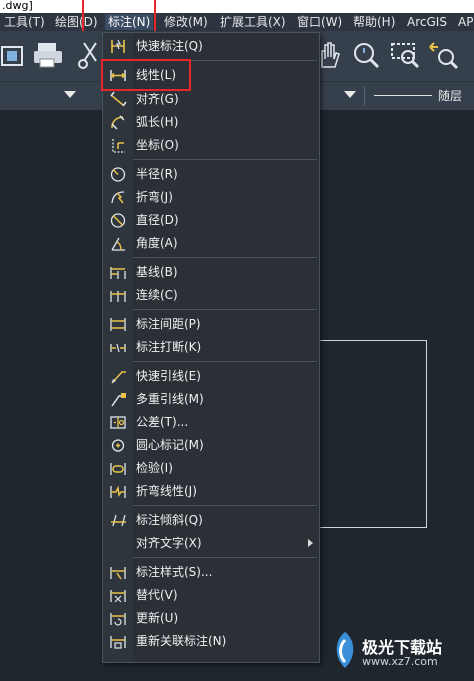  What do you see at coordinates (181, 641) in the screenshot?
I see `menu-item-label: 重新关联标注(N)` at bounding box center [181, 641].